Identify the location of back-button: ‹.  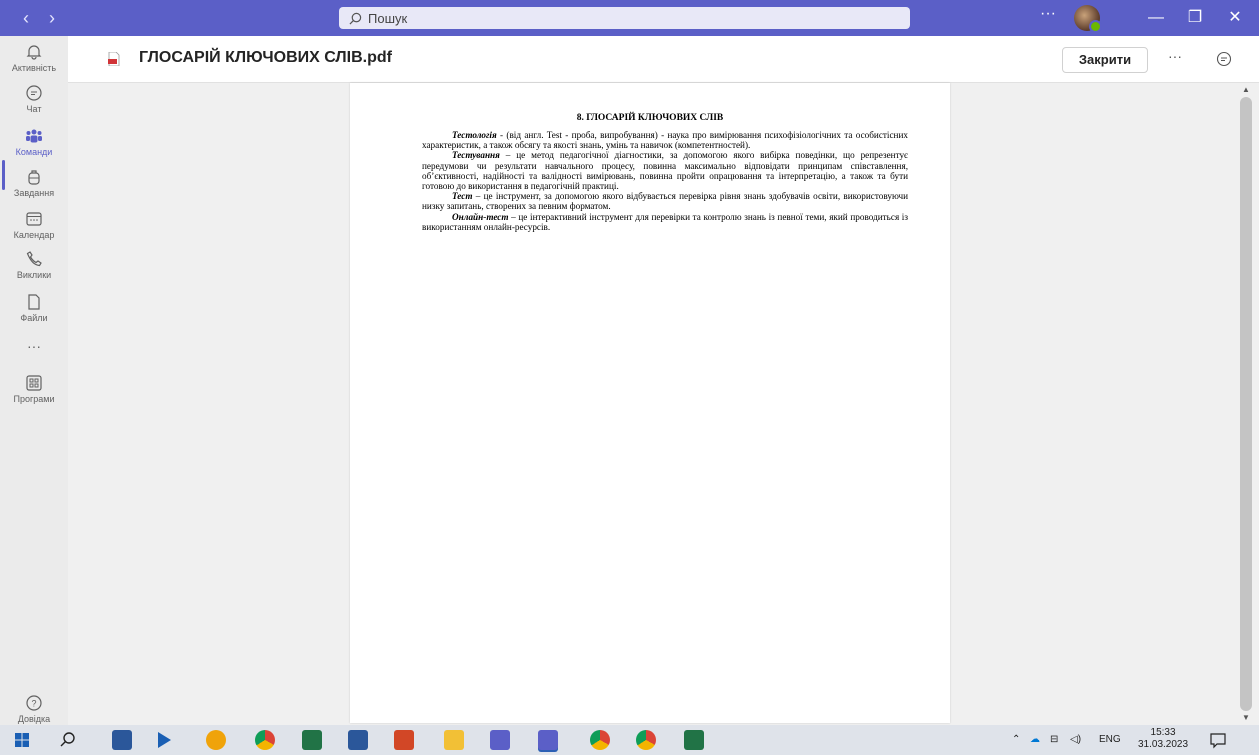
(26, 18).